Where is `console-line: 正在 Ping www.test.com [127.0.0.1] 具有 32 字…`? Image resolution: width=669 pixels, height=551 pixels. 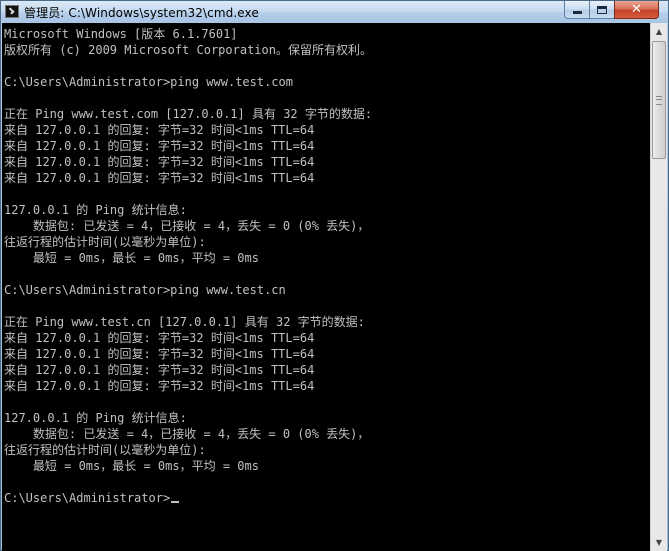 console-line: 正在 Ping www.test.com [127.0.0.1] 具有 32 字… is located at coordinates (188, 114).